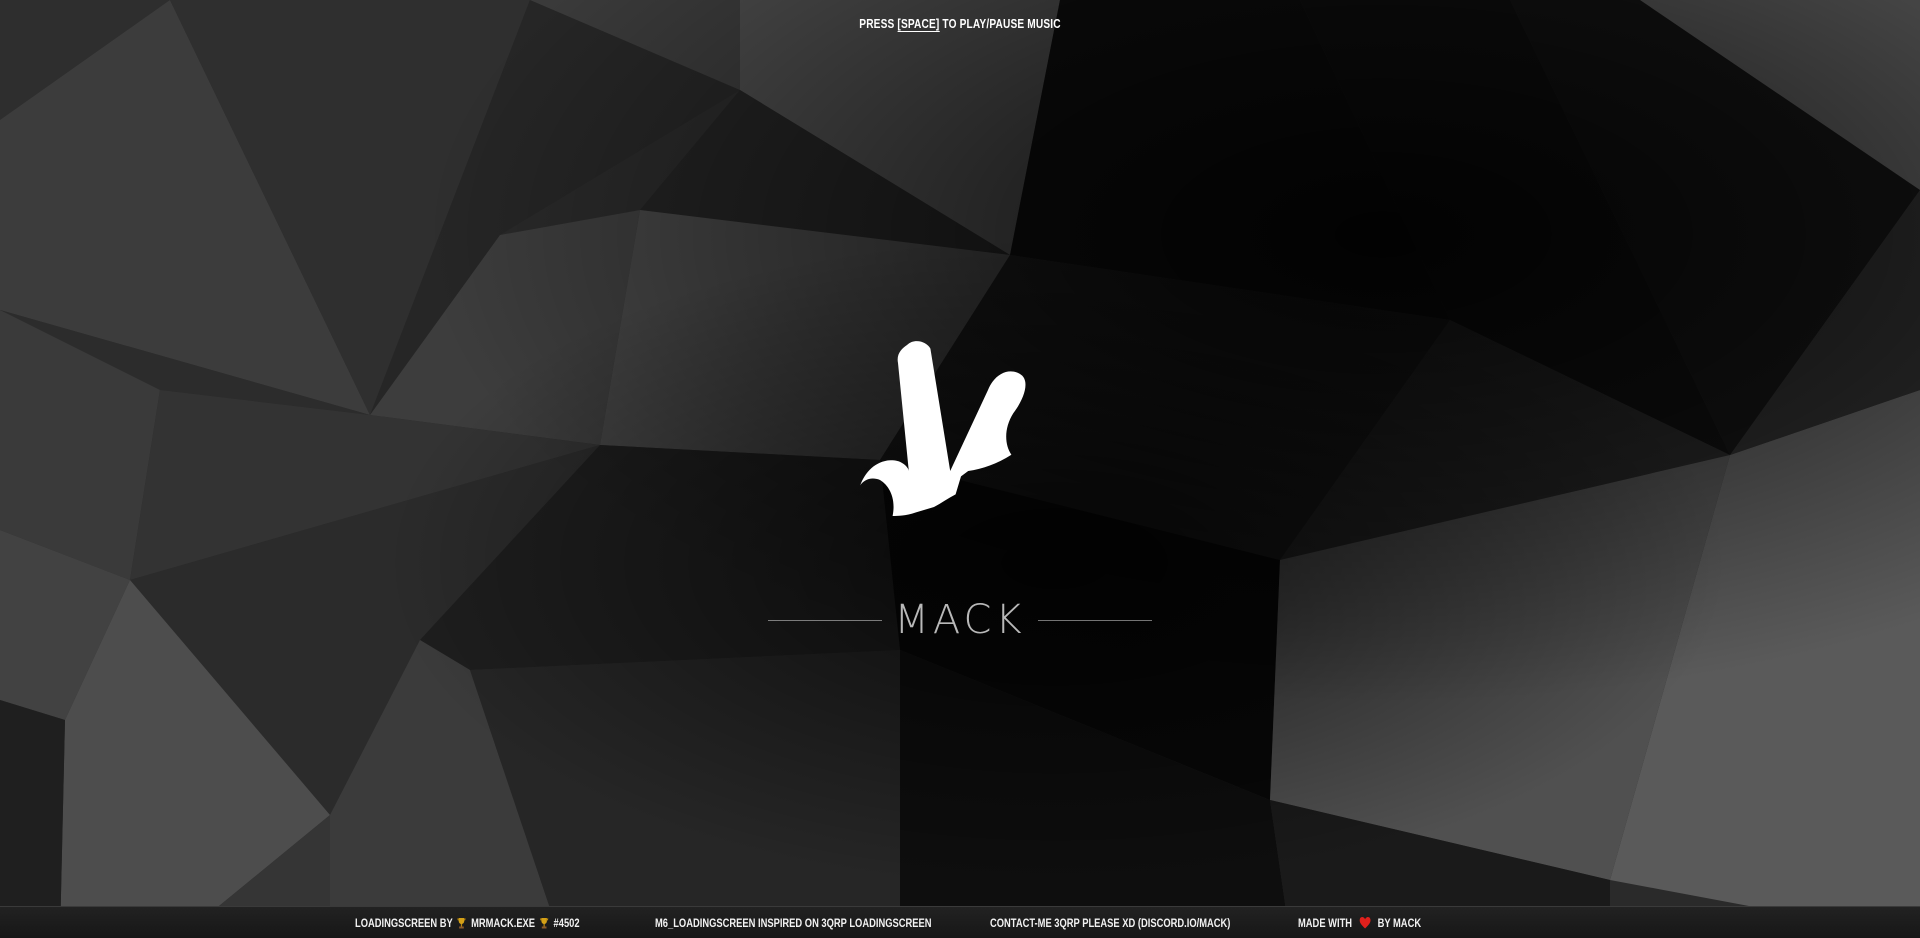 This screenshot has height=938, width=1920. I want to click on brand-divider-left, so click(825, 620).